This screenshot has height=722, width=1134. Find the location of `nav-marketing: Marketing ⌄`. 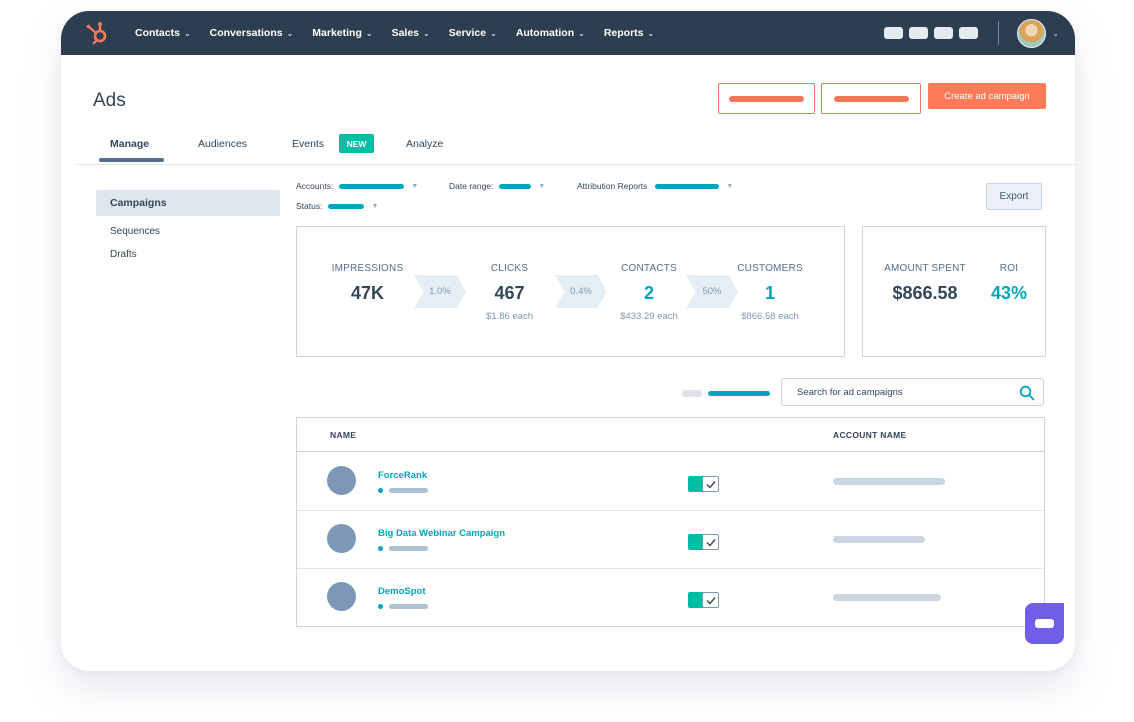

nav-marketing: Marketing ⌄ is located at coordinates (342, 33).